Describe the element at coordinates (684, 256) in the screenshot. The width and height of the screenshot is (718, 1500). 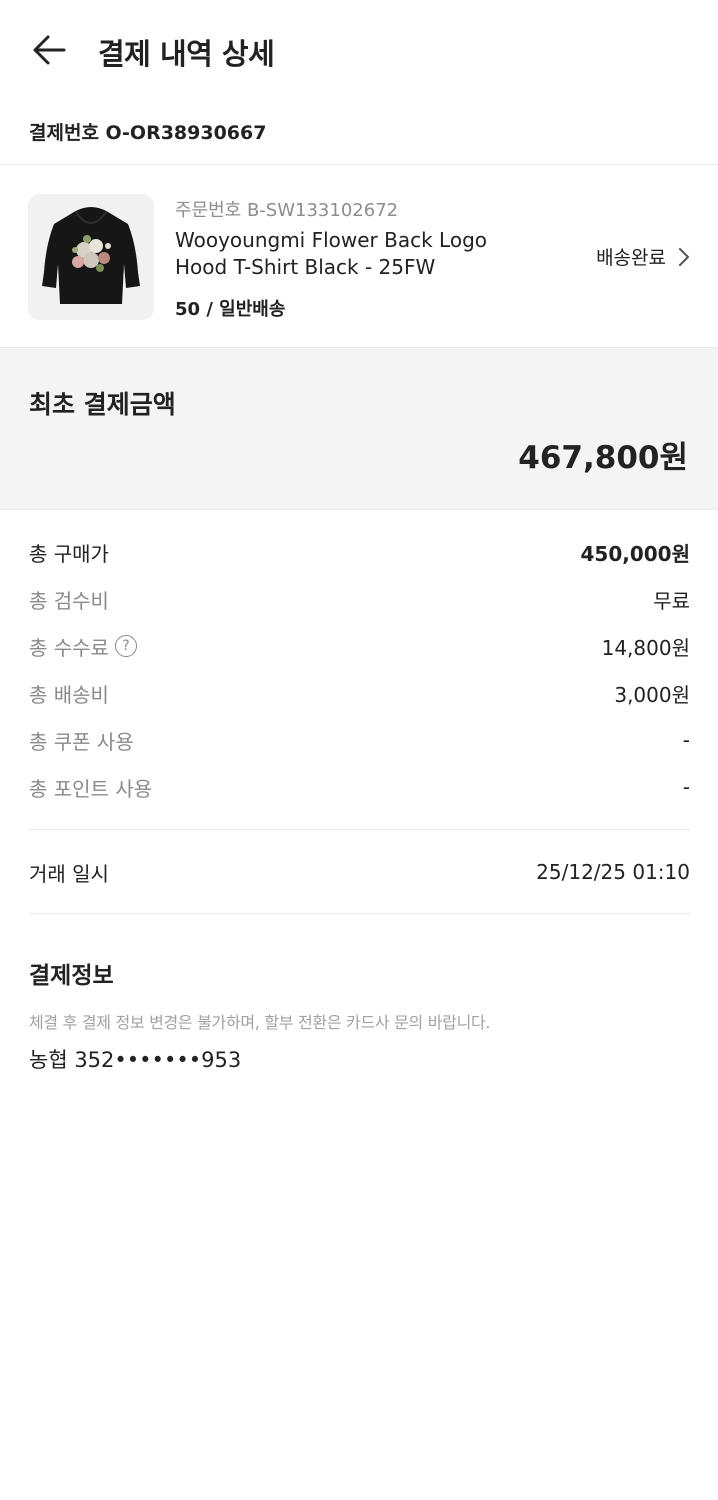
I see `chevron-right-icon` at that location.